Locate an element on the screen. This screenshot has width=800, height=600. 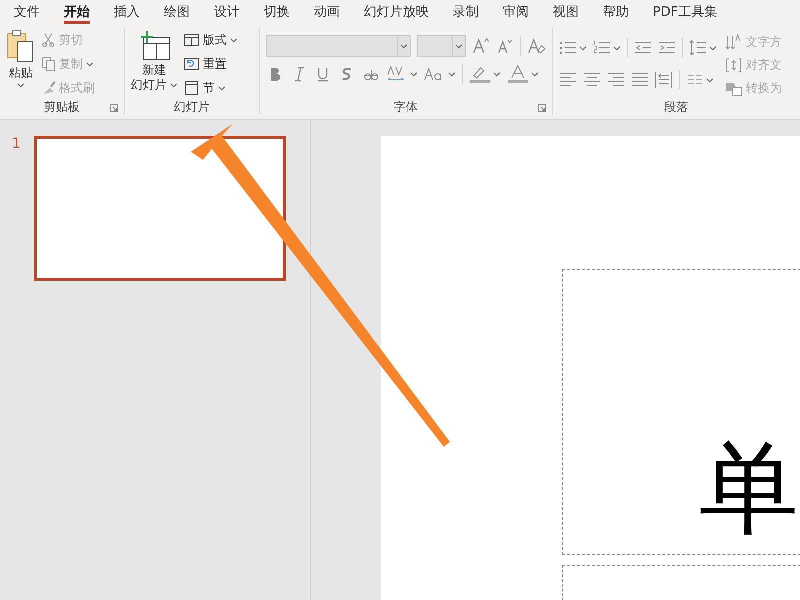
font-color-button is located at coordinates (523, 74).